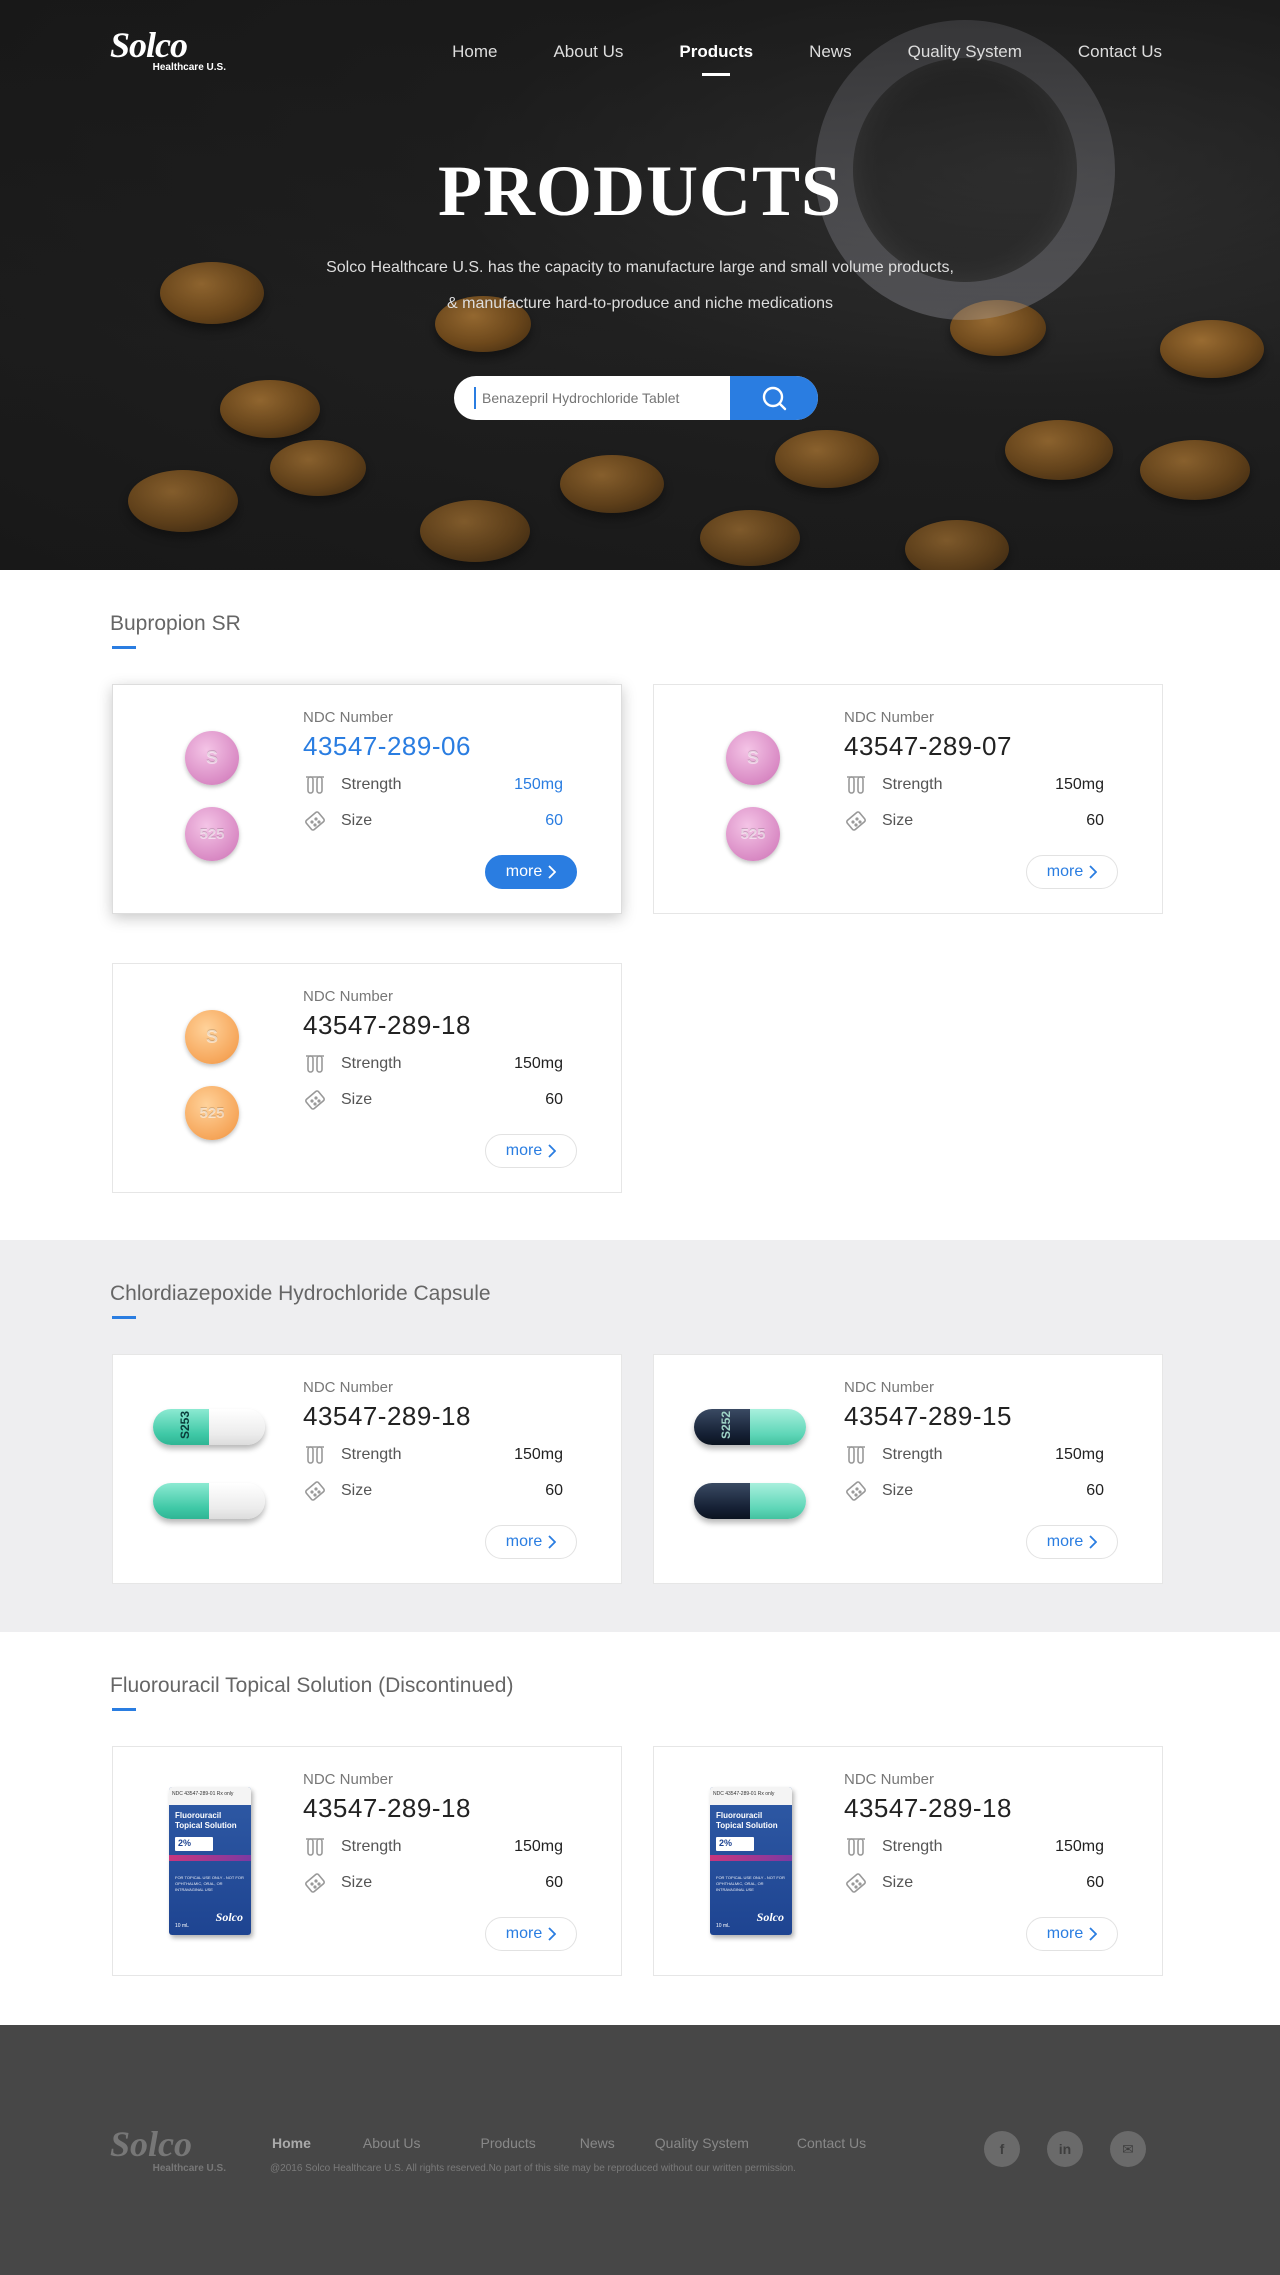 This screenshot has height=2275, width=1280. I want to click on capsule-image: S252, so click(750, 1427).